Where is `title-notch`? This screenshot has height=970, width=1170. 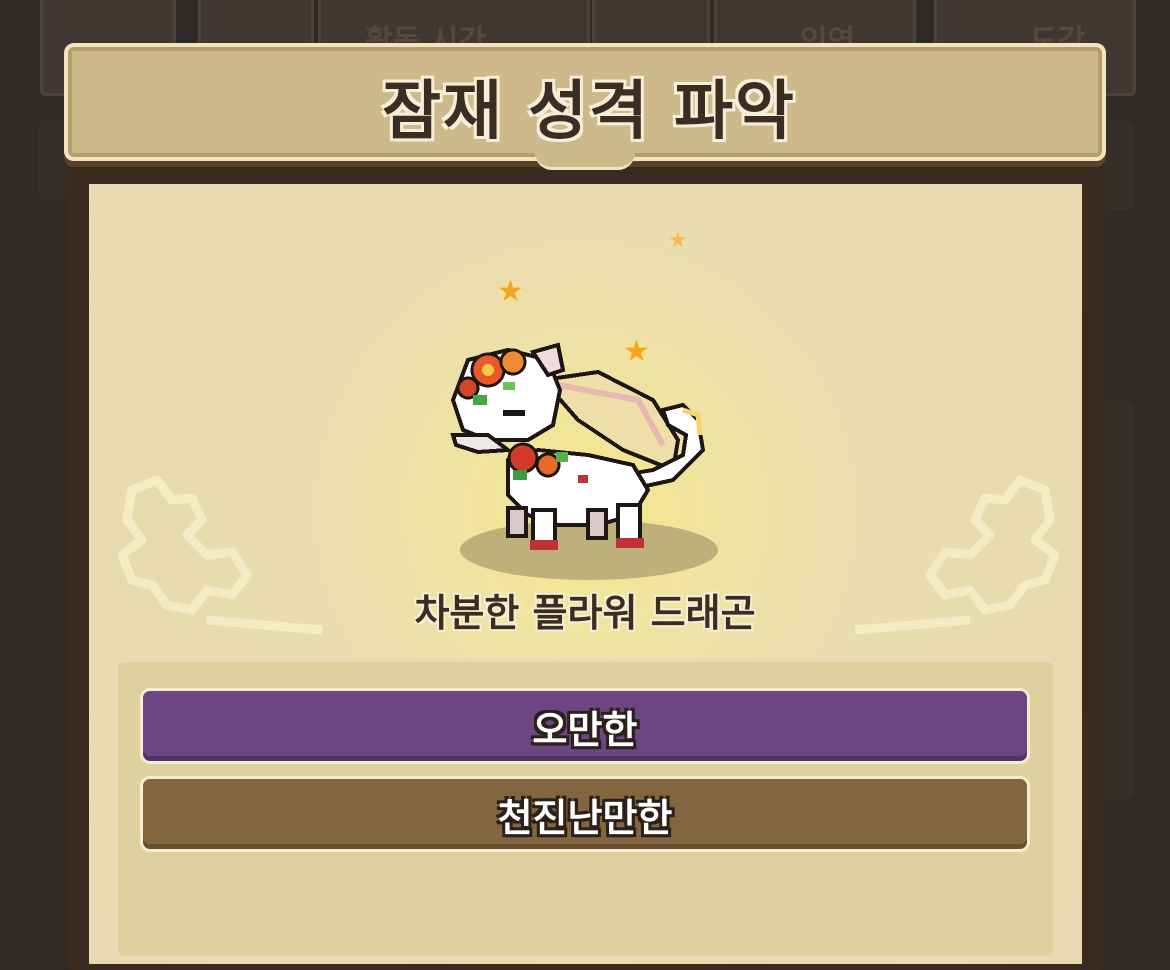 title-notch is located at coordinates (585, 161).